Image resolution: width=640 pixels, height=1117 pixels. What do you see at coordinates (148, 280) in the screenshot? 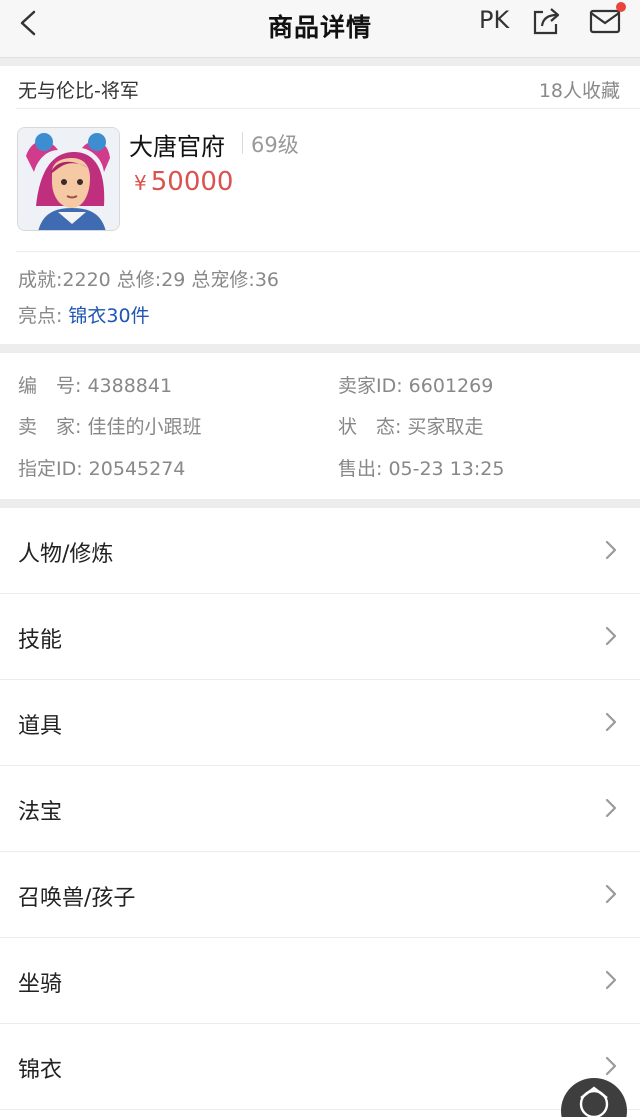
I see `stats-line: 成就:2220 总修:29 总宠修:36` at bounding box center [148, 280].